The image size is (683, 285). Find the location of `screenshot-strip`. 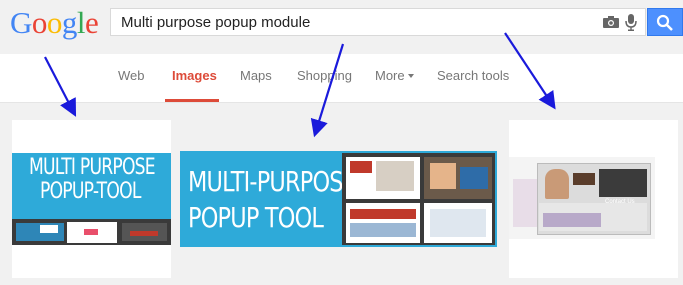

screenshot-strip is located at coordinates (91, 232).